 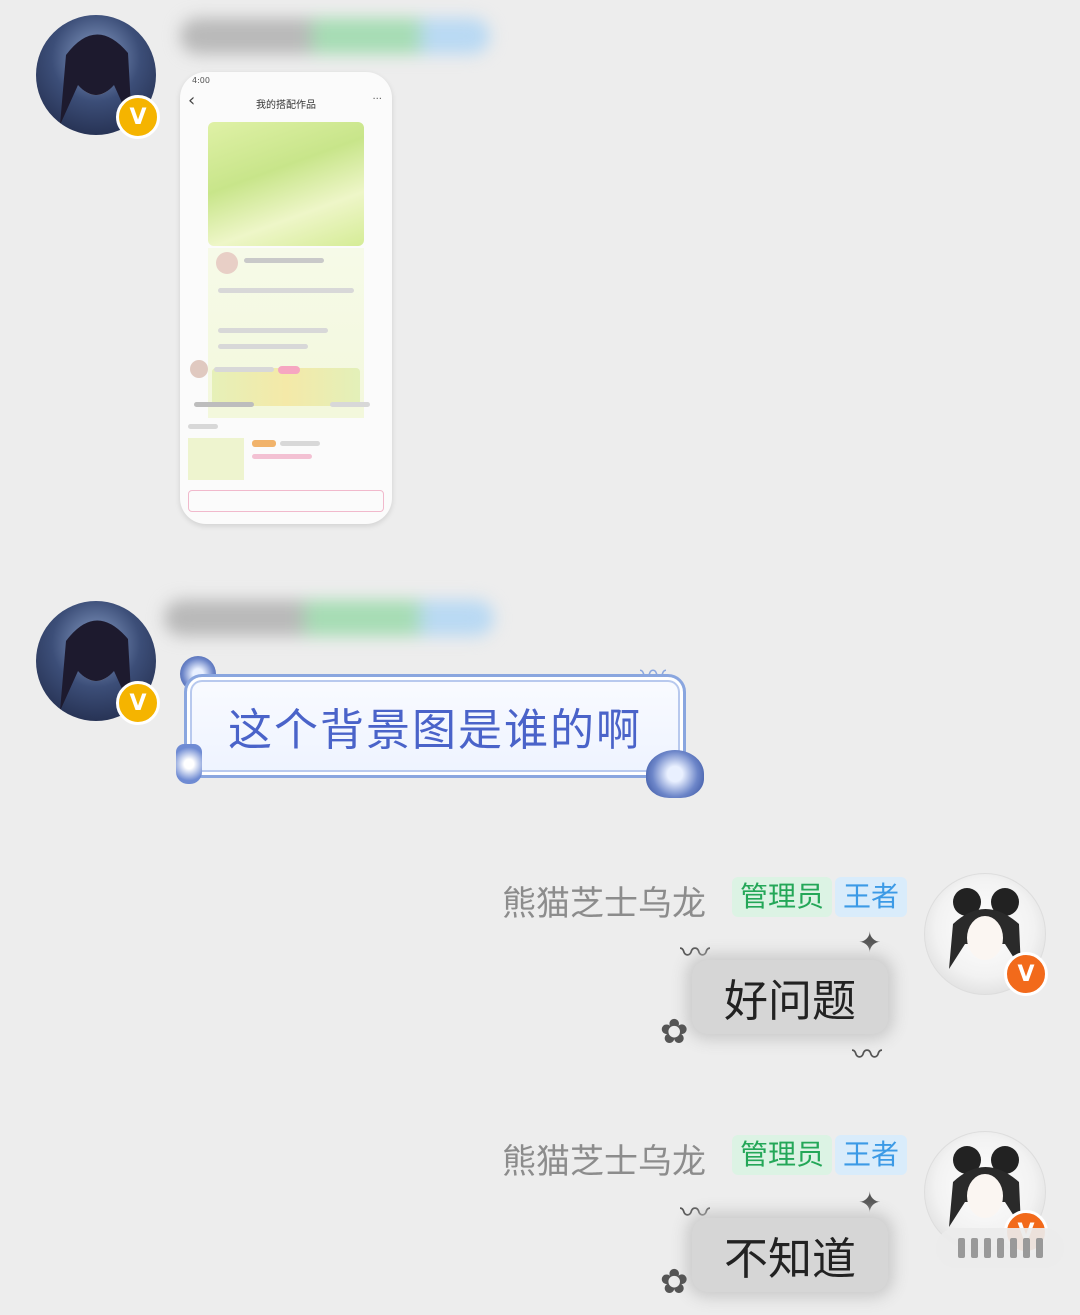 I want to click on ink-cloud-icon: 〰, so click(x=867, y=1055).